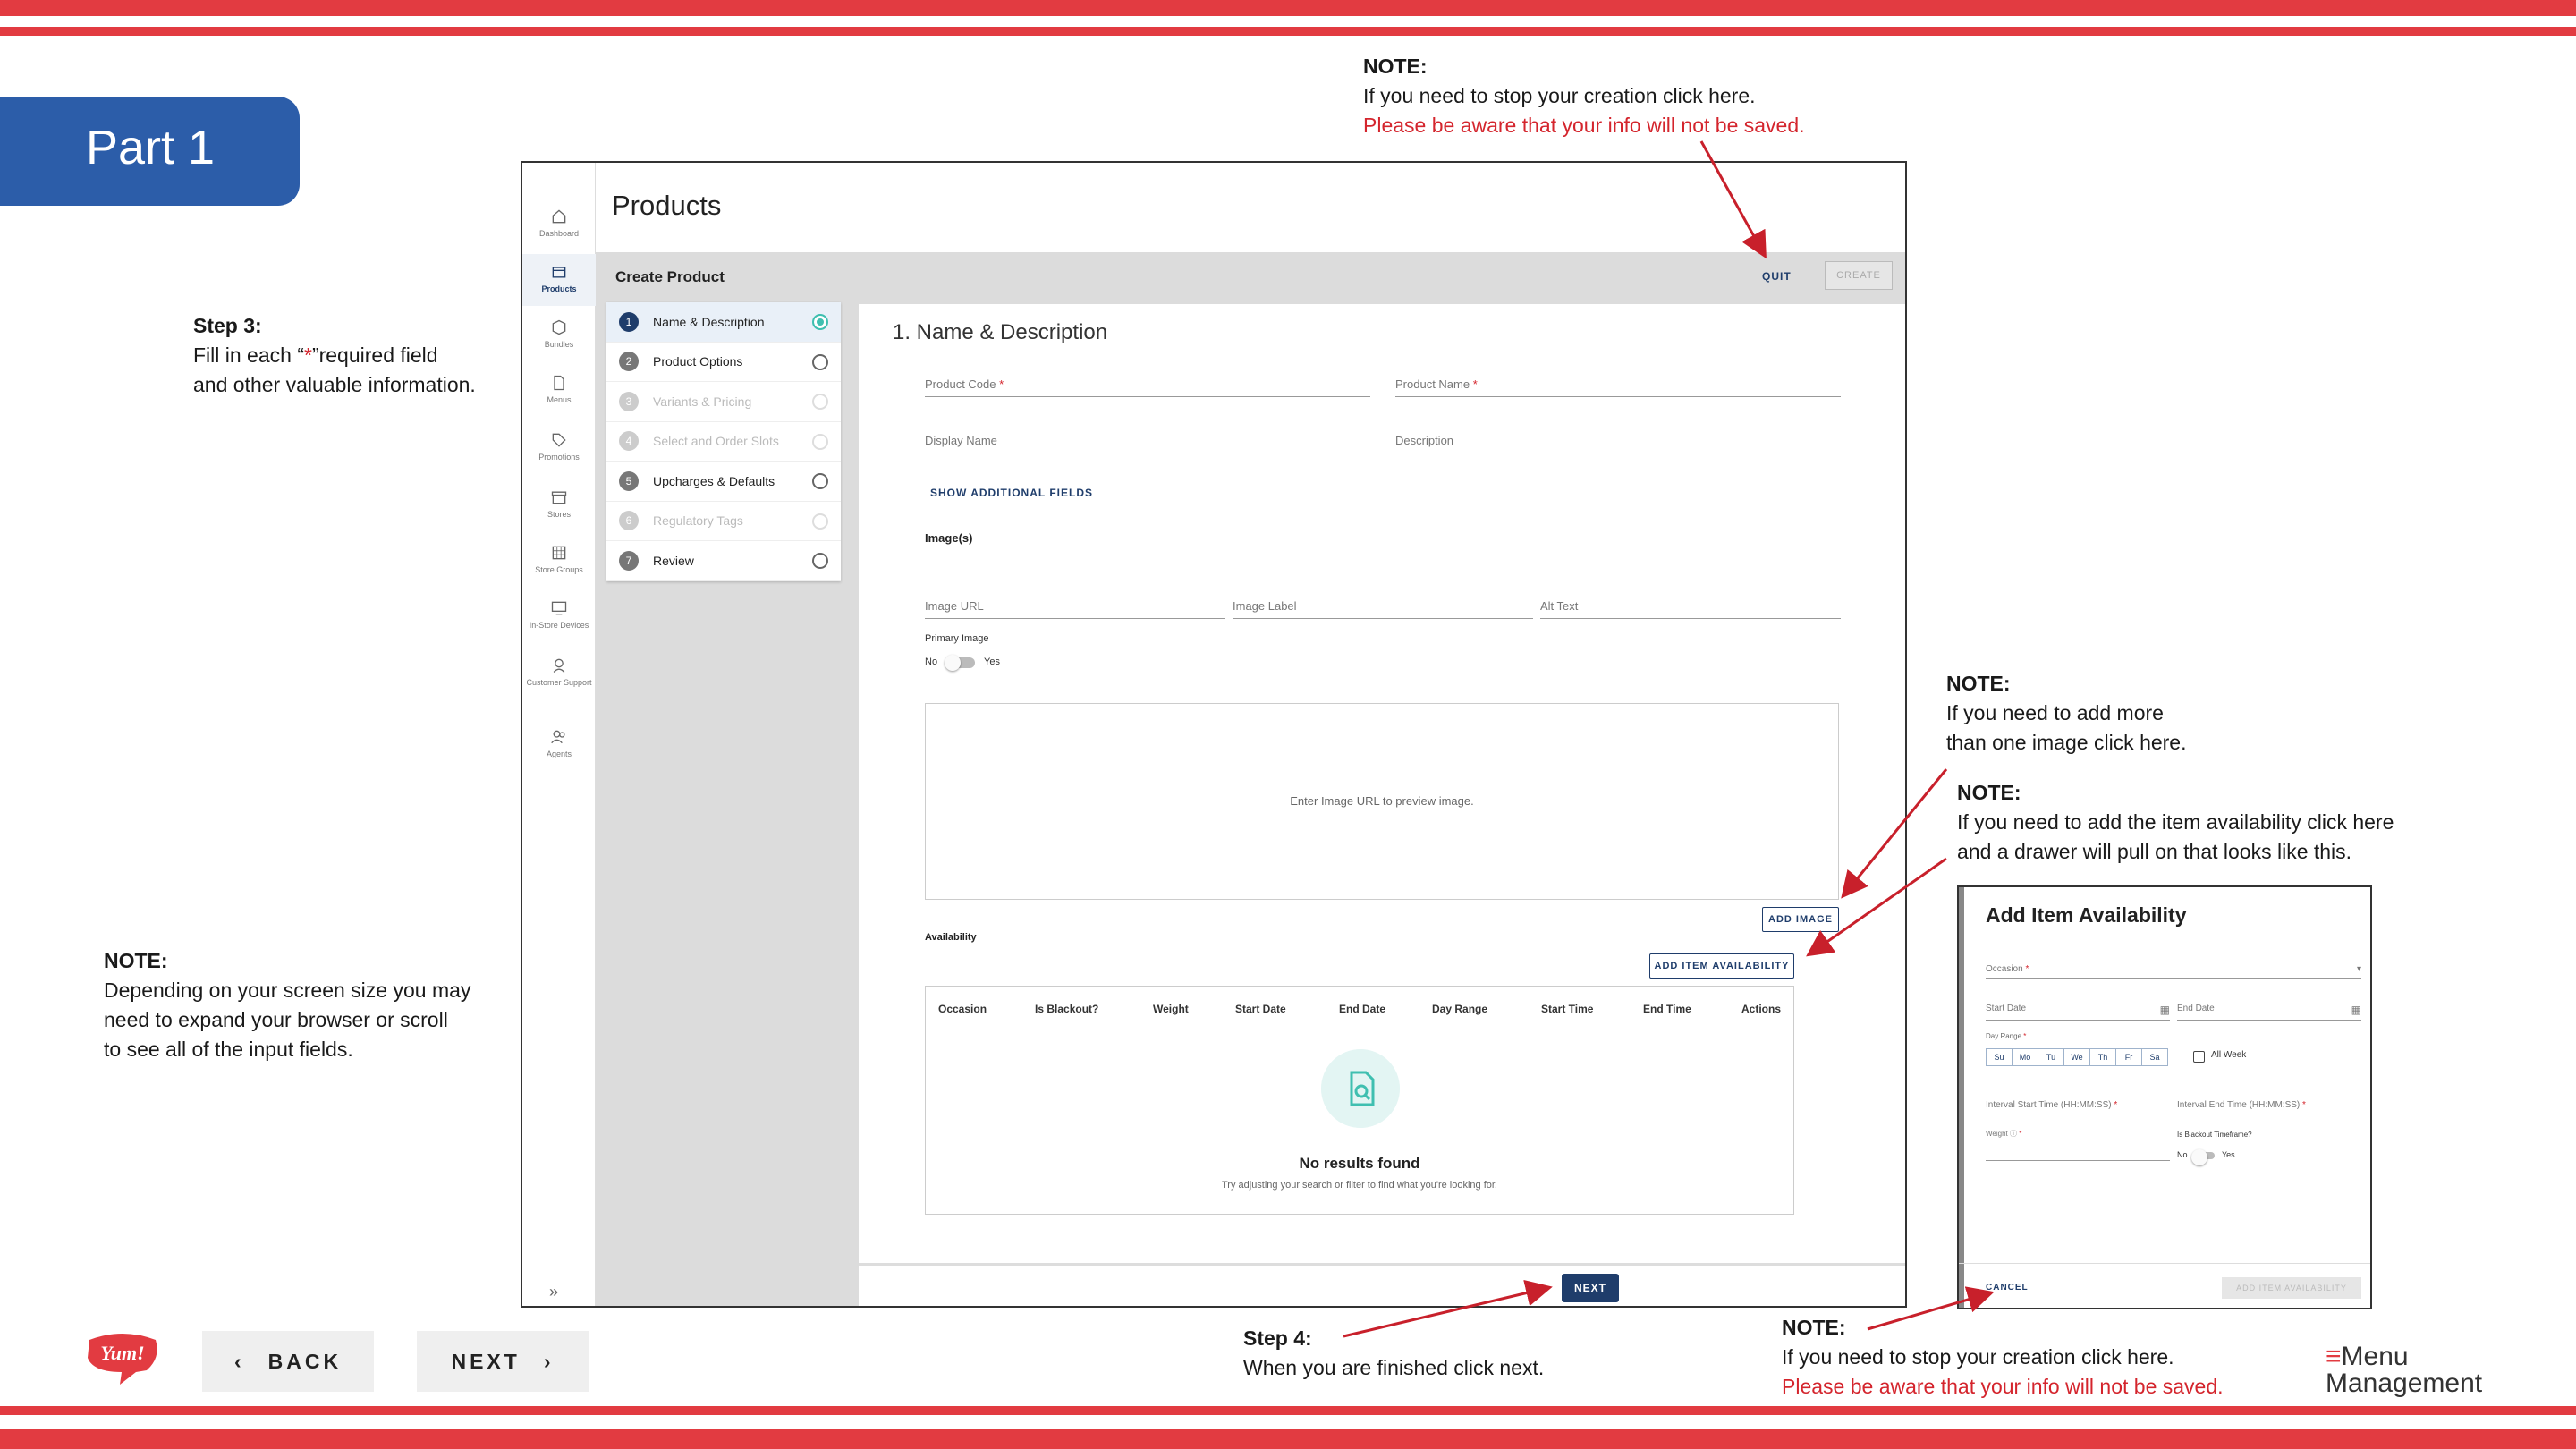 This screenshot has width=2576, height=1449. I want to click on step-number: 4, so click(629, 441).